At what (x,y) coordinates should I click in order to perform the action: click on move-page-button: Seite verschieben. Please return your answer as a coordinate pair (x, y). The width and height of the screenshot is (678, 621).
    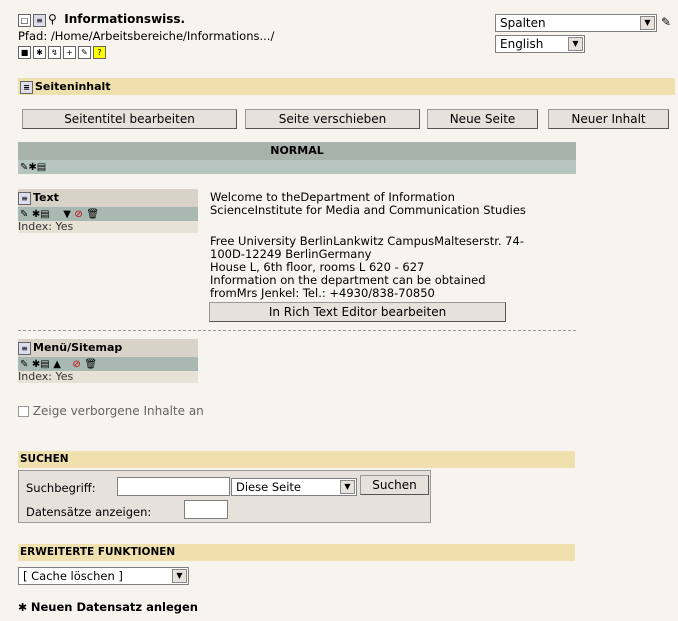
    Looking at the image, I should click on (332, 119).